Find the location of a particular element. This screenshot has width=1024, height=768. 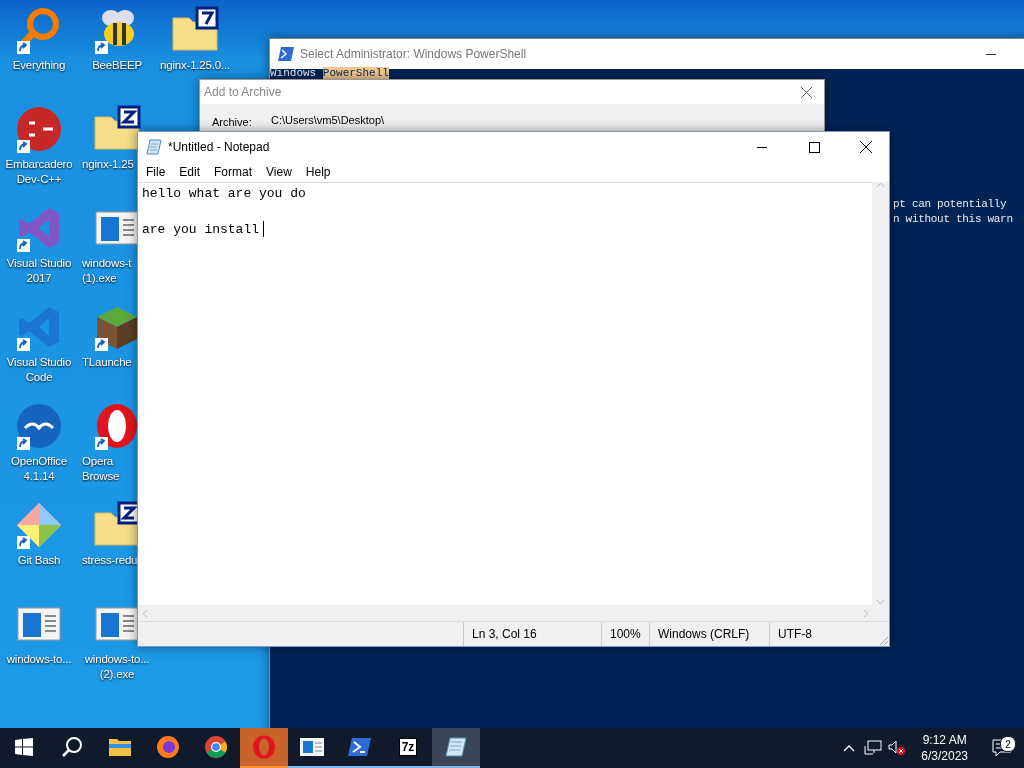

message-icon is located at coordinates (1002, 748).